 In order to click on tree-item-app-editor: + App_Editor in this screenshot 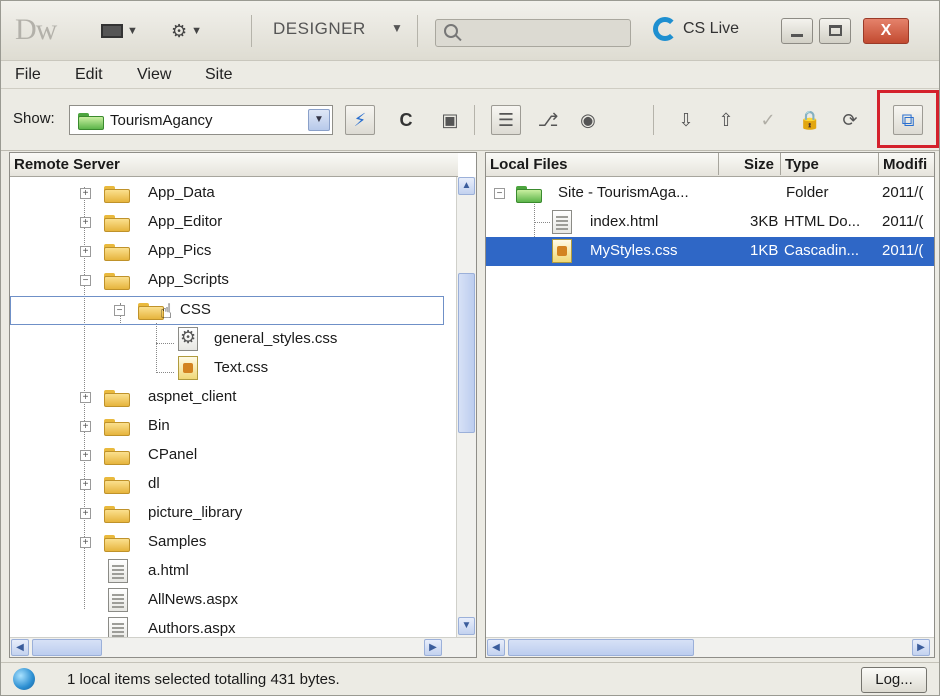, I will do `click(230, 222)`.